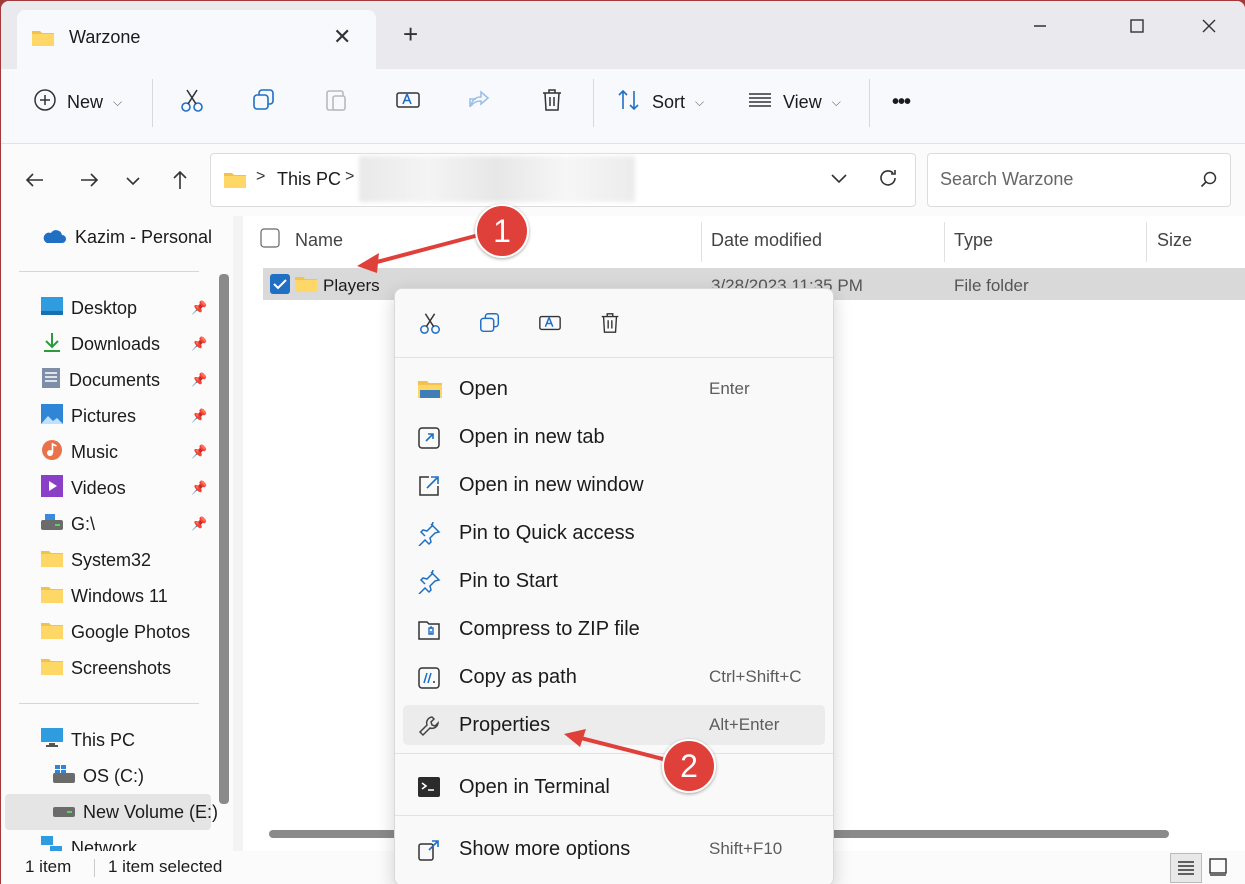 The width and height of the screenshot is (1245, 884). Describe the element at coordinates (88, 416) in the screenshot. I see `sidebar-item-pictures: Pictures` at that location.